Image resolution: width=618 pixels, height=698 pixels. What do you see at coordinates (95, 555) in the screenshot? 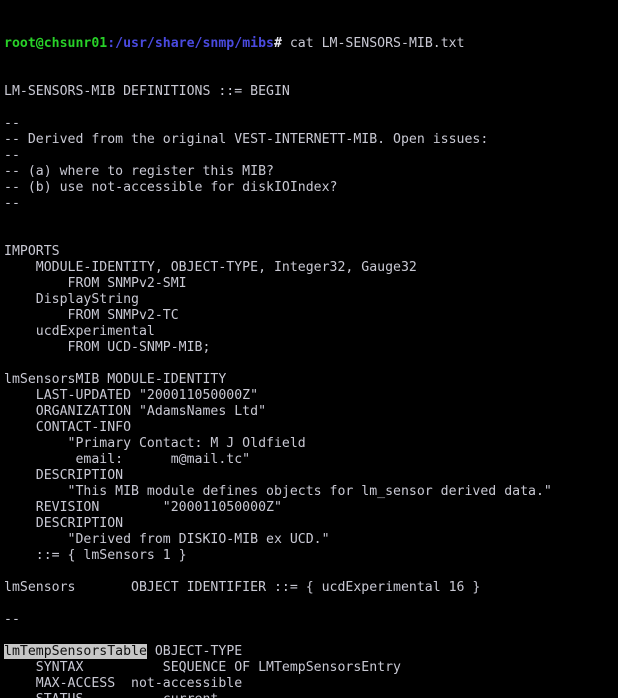
I see `output-line: ::= { lmSensors 1 }` at bounding box center [95, 555].